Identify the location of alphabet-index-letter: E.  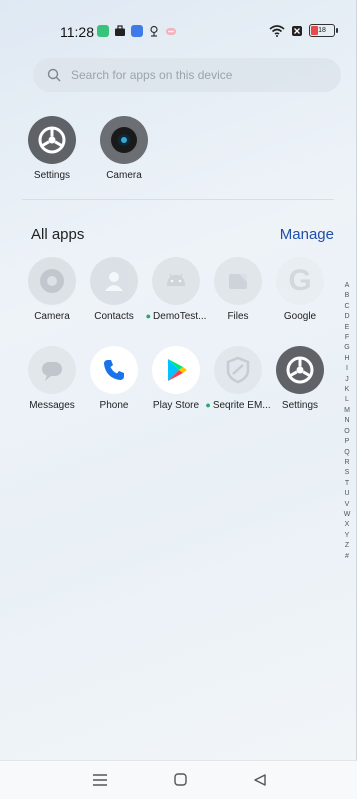
(347, 328).